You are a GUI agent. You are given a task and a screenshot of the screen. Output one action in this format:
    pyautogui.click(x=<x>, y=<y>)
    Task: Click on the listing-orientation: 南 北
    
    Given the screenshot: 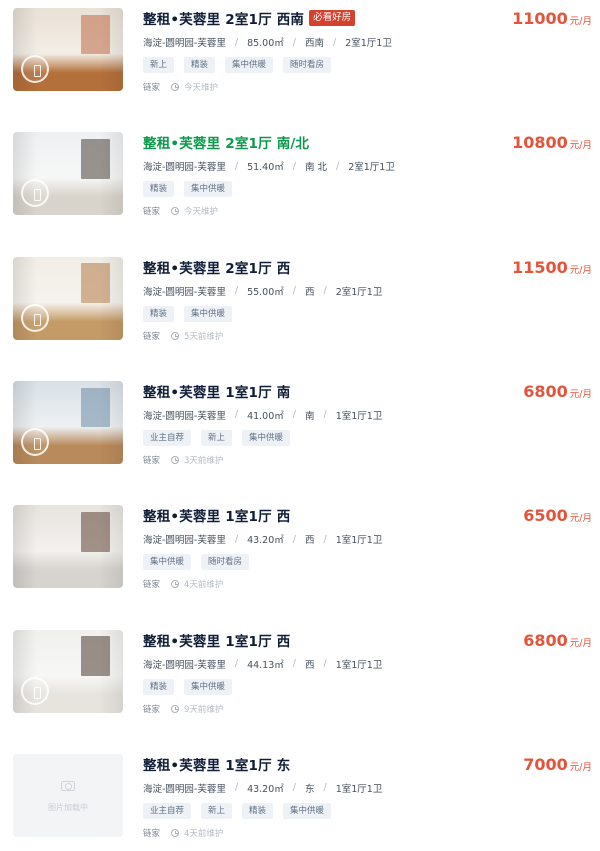 What is the action you would take?
    pyautogui.click(x=315, y=168)
    